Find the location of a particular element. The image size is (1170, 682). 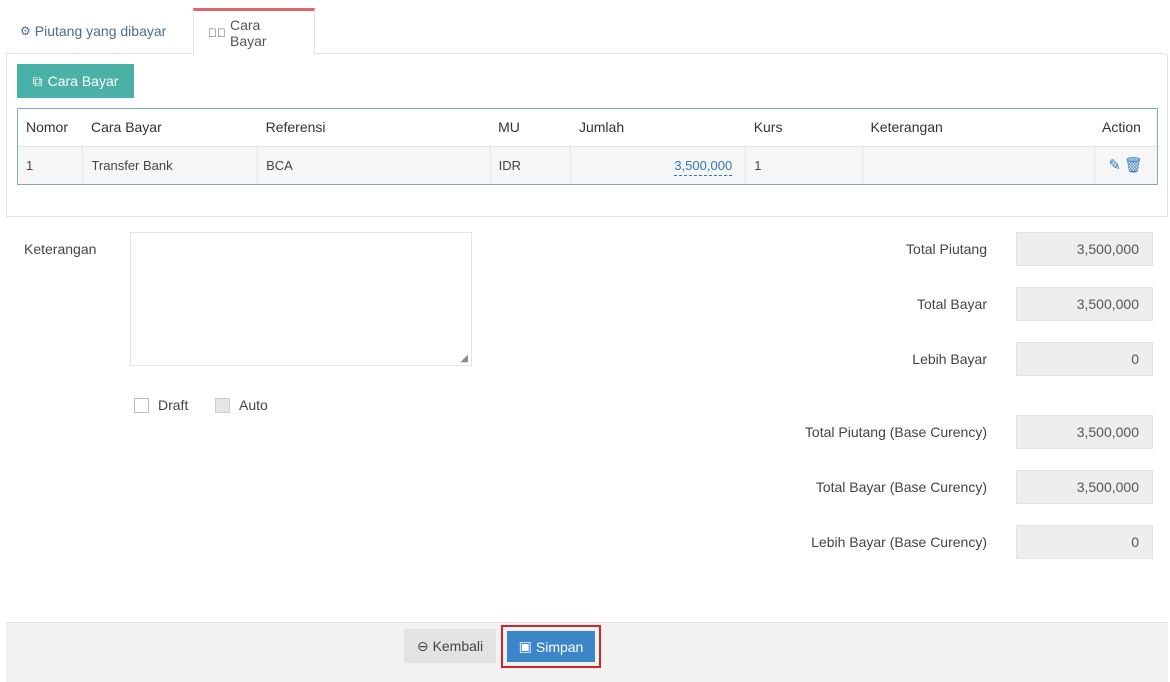

draft-checkbox is located at coordinates (141, 405).